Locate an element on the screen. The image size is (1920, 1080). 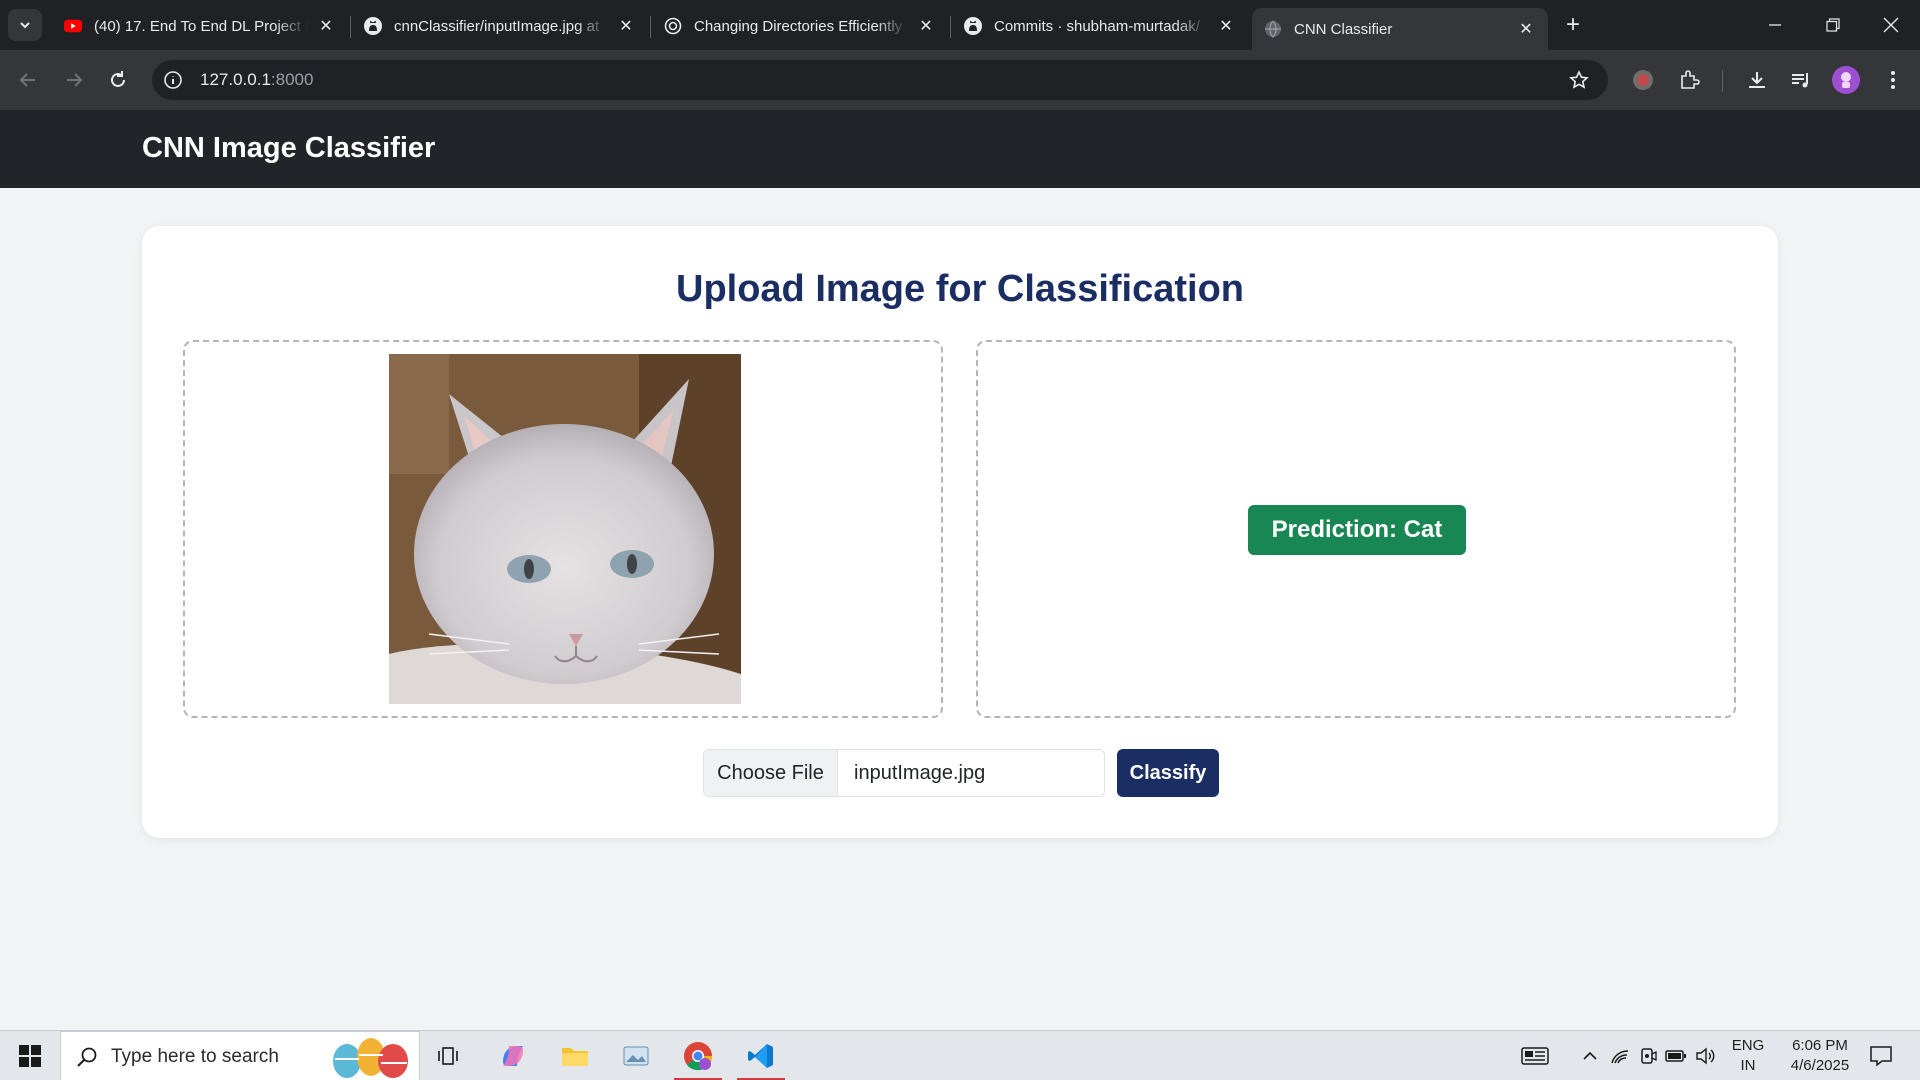
tab-title: CNN Classifier is located at coordinates (1343, 29).